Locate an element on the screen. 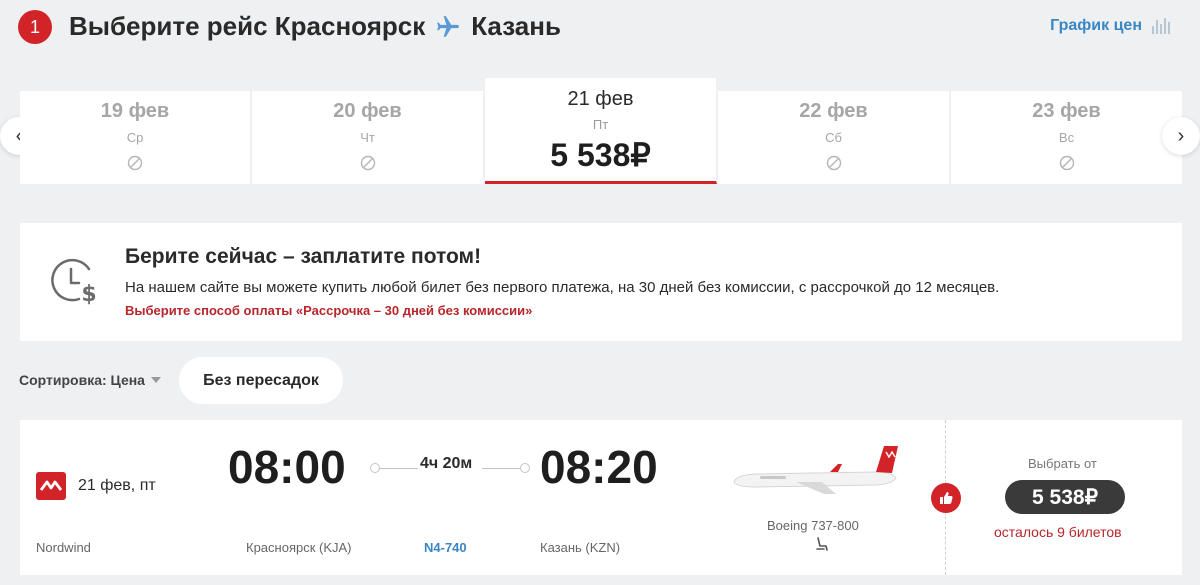 This screenshot has width=1200, height=585. date-card-19: 19 фев Ср is located at coordinates (135, 137).